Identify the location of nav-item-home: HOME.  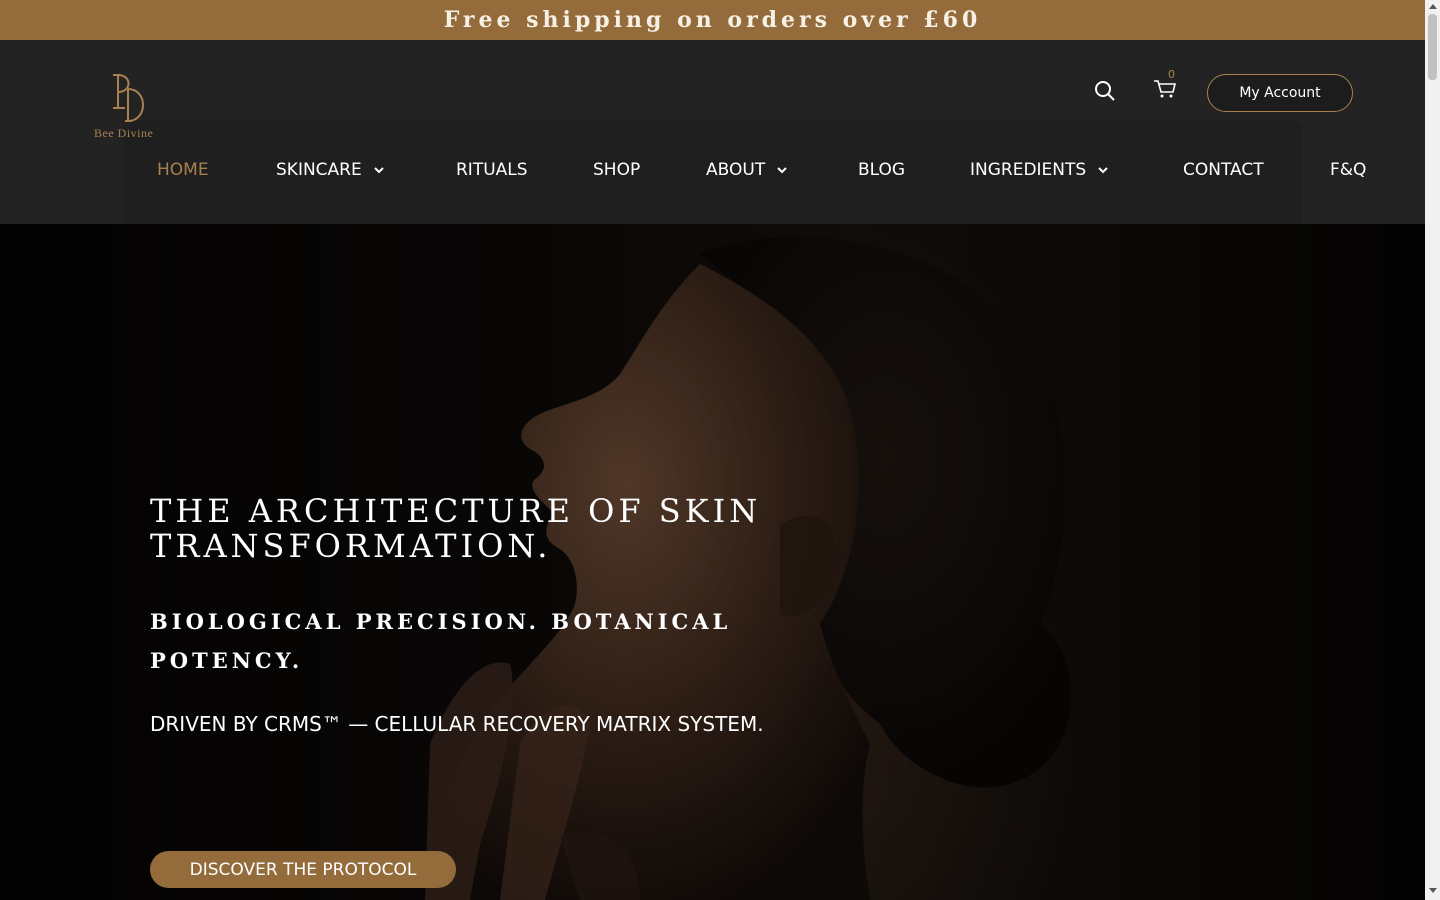
(183, 170).